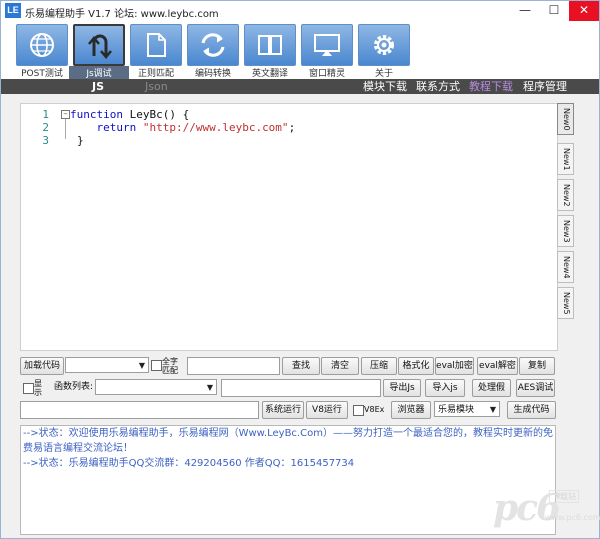  Describe the element at coordinates (155, 74) in the screenshot. I see `regex-match-label: 正则匹配` at that location.